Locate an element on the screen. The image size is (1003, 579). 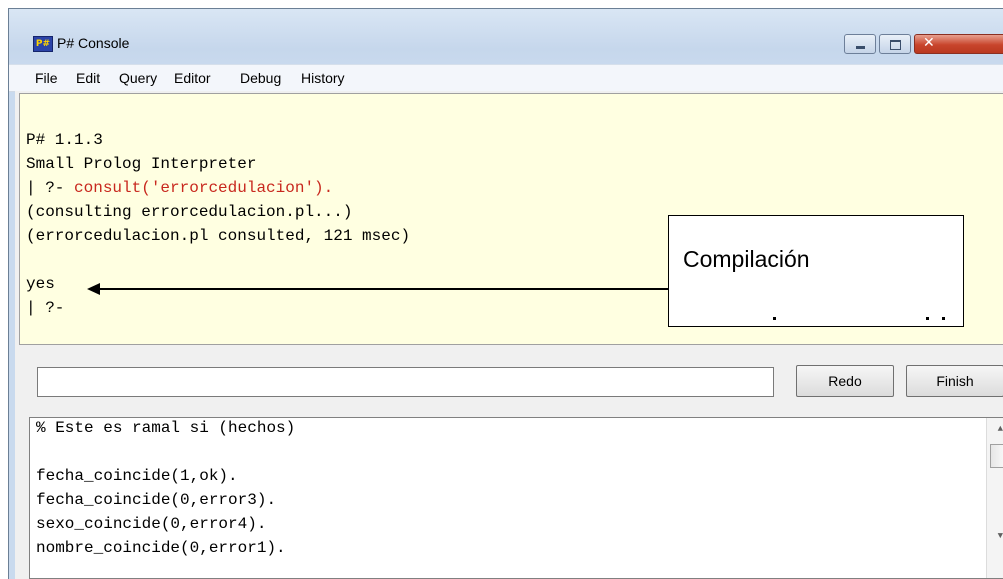
console-line: P# 1.1.3 is located at coordinates (64, 140).